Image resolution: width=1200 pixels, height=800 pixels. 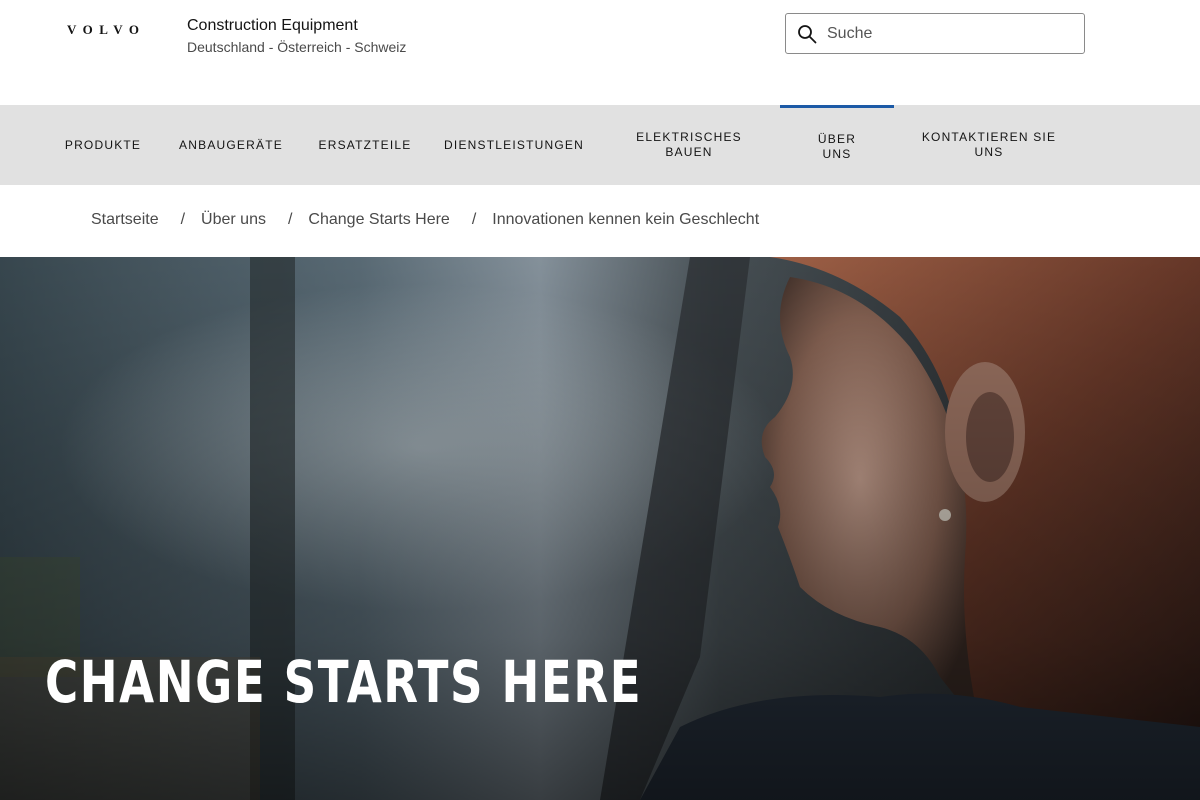 What do you see at coordinates (807, 34) in the screenshot?
I see `search-icon` at bounding box center [807, 34].